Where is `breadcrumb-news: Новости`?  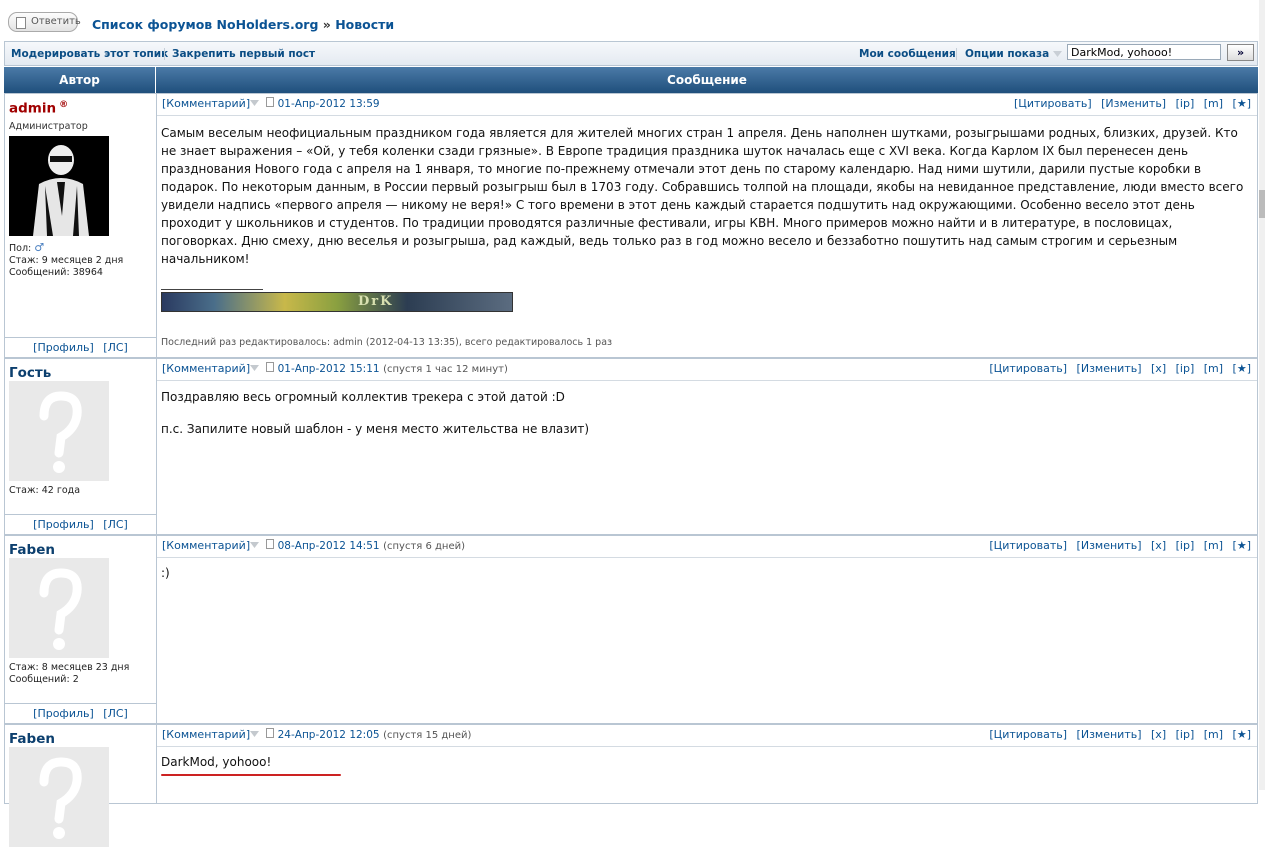 breadcrumb-news: Новости is located at coordinates (364, 24).